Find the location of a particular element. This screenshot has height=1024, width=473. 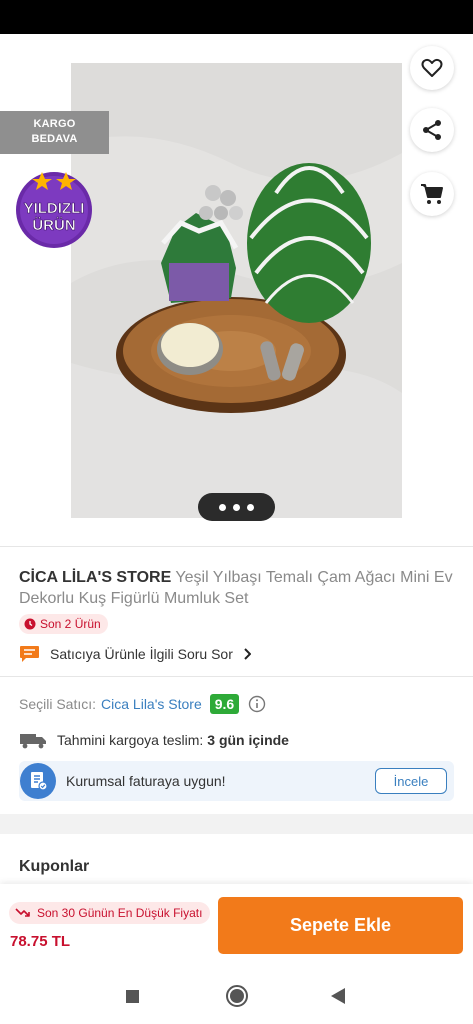

chevron-right-icon is located at coordinates (247, 654).